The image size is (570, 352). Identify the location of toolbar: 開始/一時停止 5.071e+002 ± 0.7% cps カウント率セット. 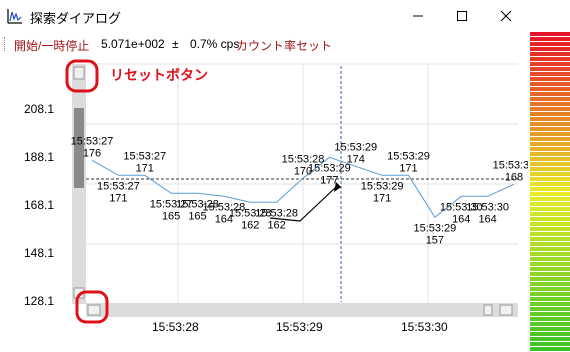
(264, 44).